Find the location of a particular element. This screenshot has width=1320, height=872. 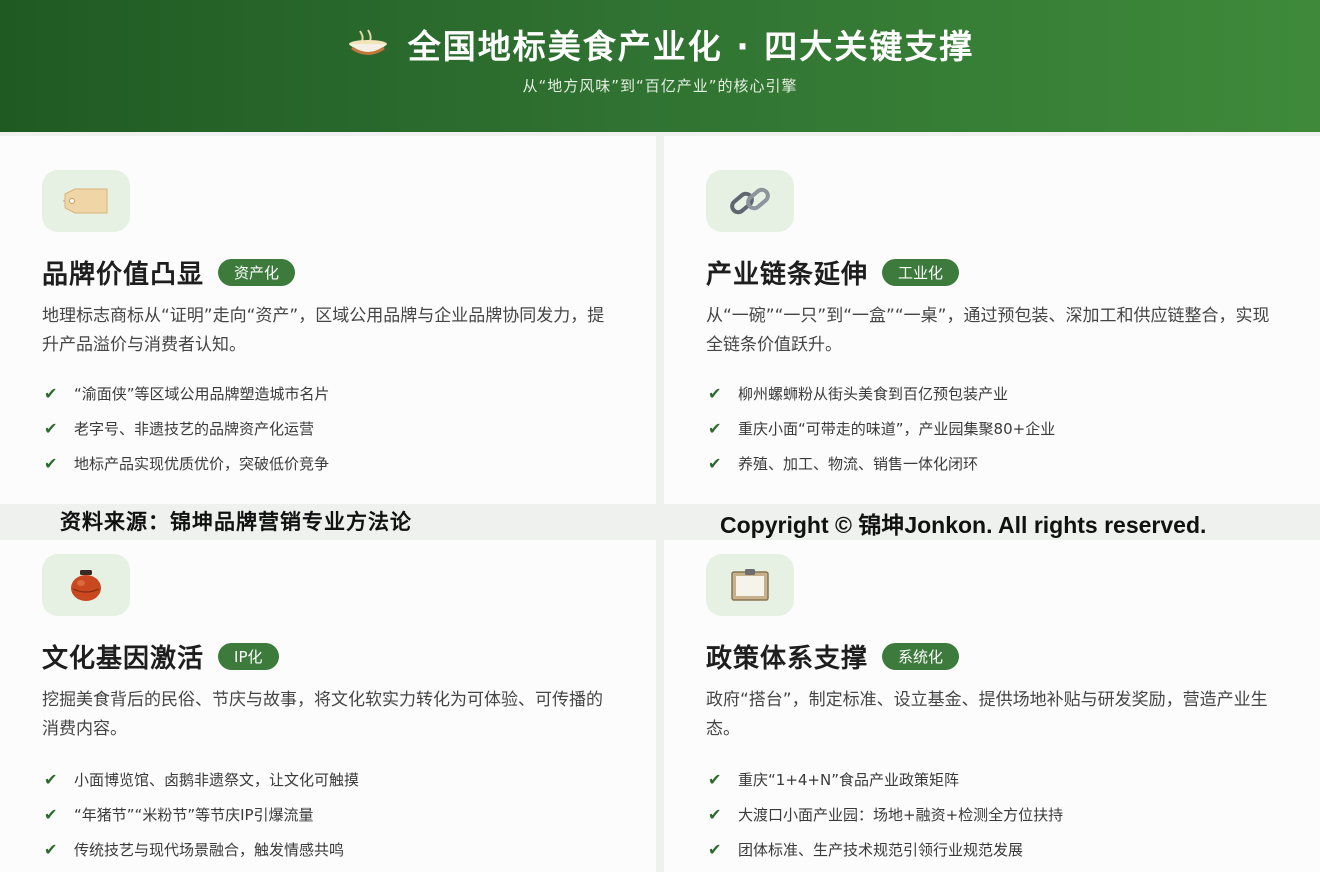

card-title-row: 品牌价值凸显 资产化 is located at coordinates (169, 272).